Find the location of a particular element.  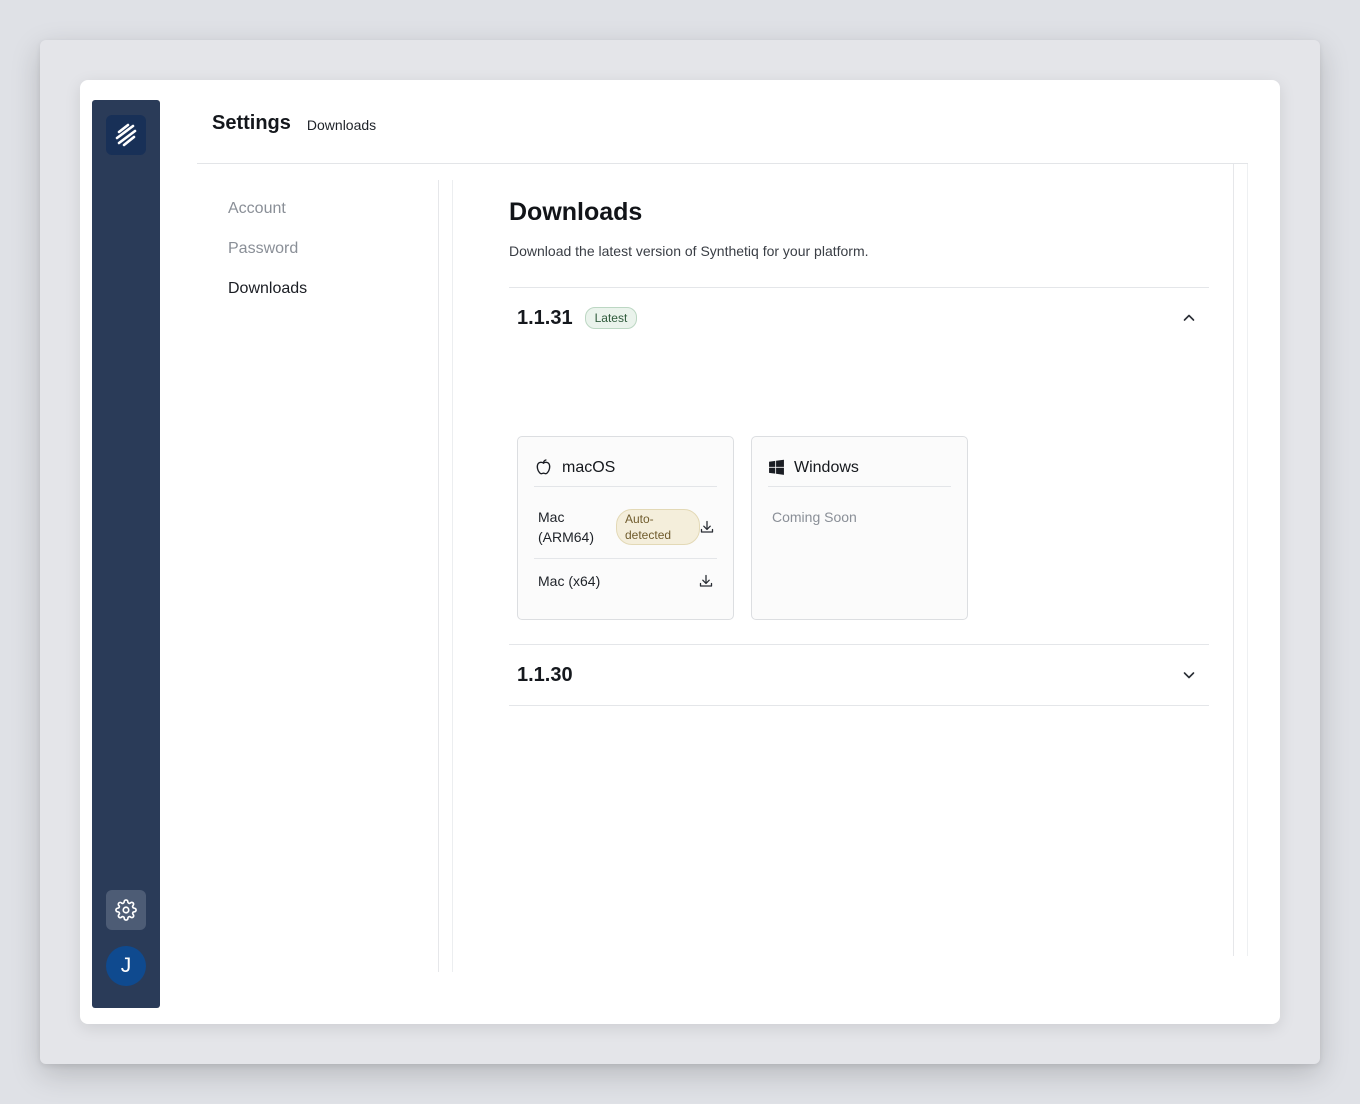

windows-icon is located at coordinates (776, 467).